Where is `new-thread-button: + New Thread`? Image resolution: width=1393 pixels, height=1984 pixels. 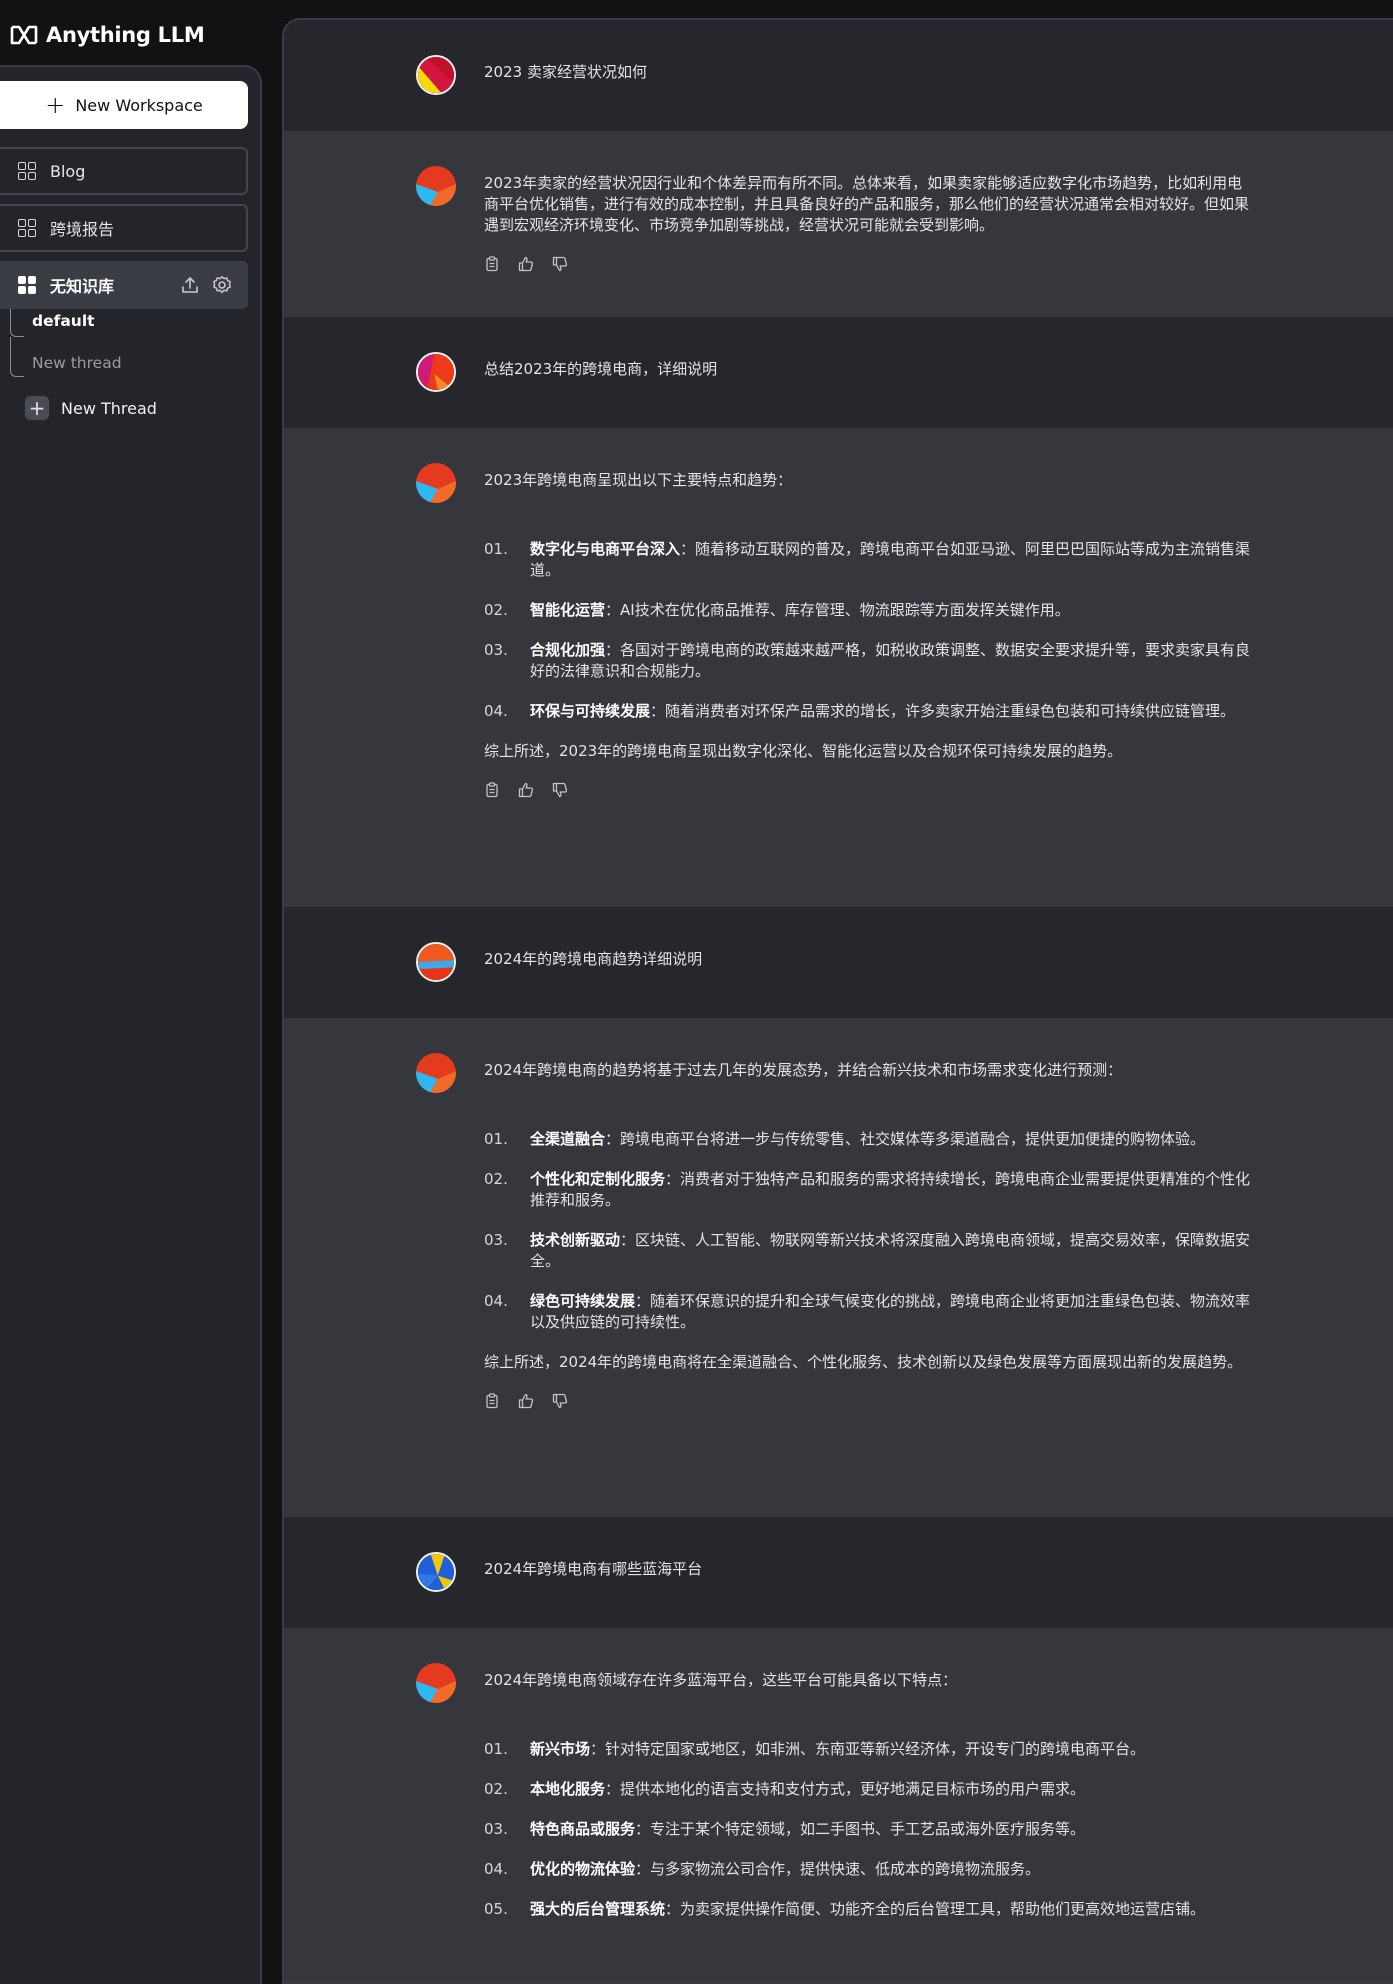 new-thread-button: + New Thread is located at coordinates (91, 408).